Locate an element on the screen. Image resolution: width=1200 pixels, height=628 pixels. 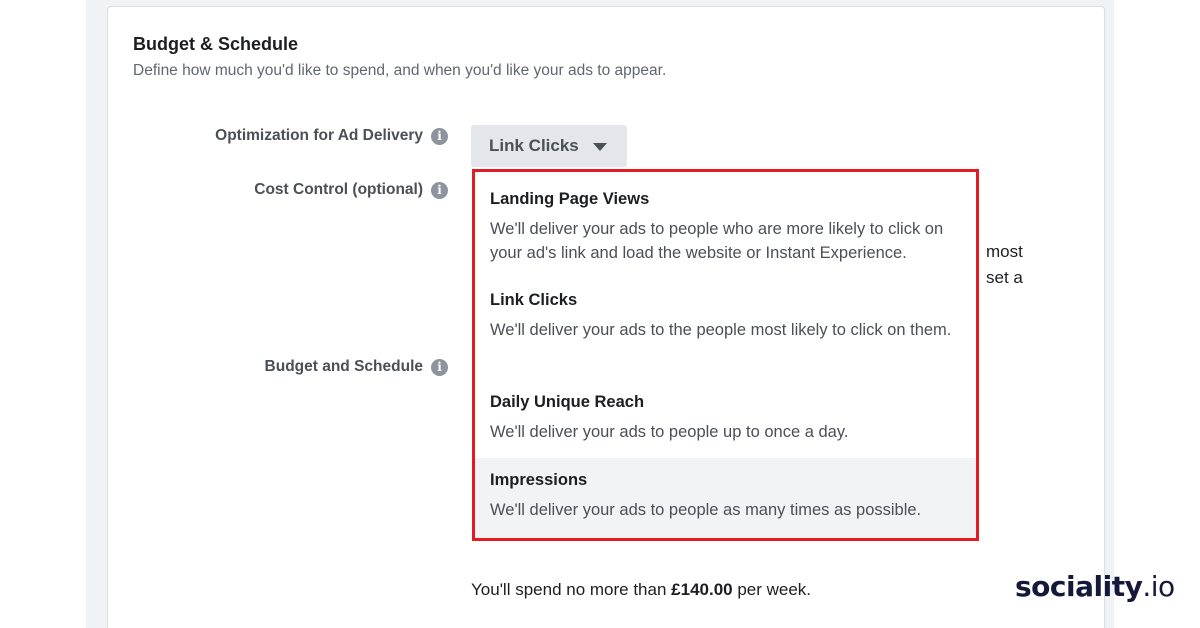
obscured-text-line: most is located at coordinates (1004, 251).